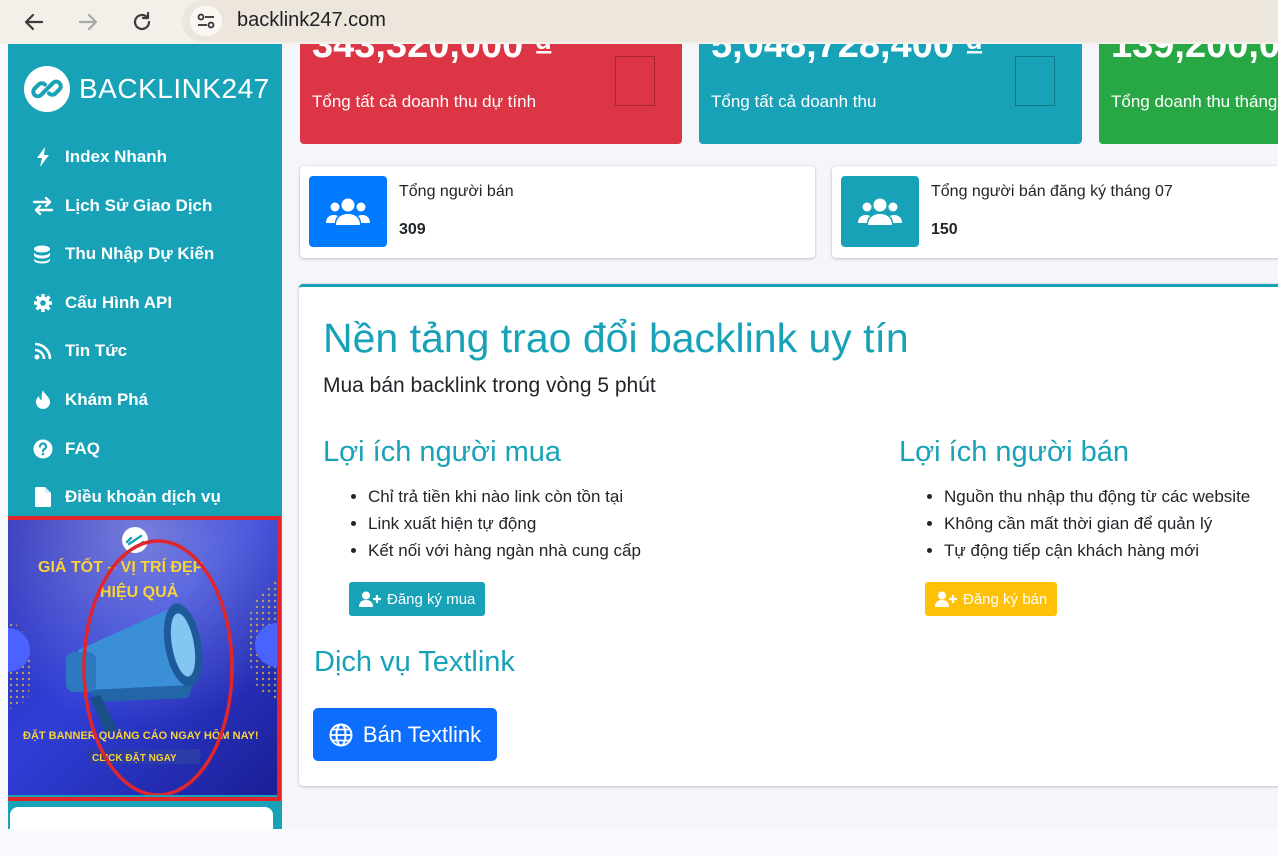  I want to click on button-label: Đăng ký bán, so click(1005, 599).